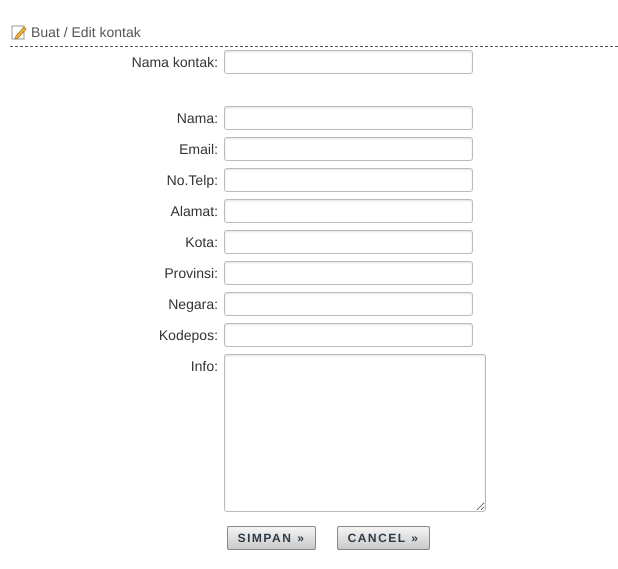 The image size is (618, 569). Describe the element at coordinates (355, 433) in the screenshot. I see `text-area` at that location.